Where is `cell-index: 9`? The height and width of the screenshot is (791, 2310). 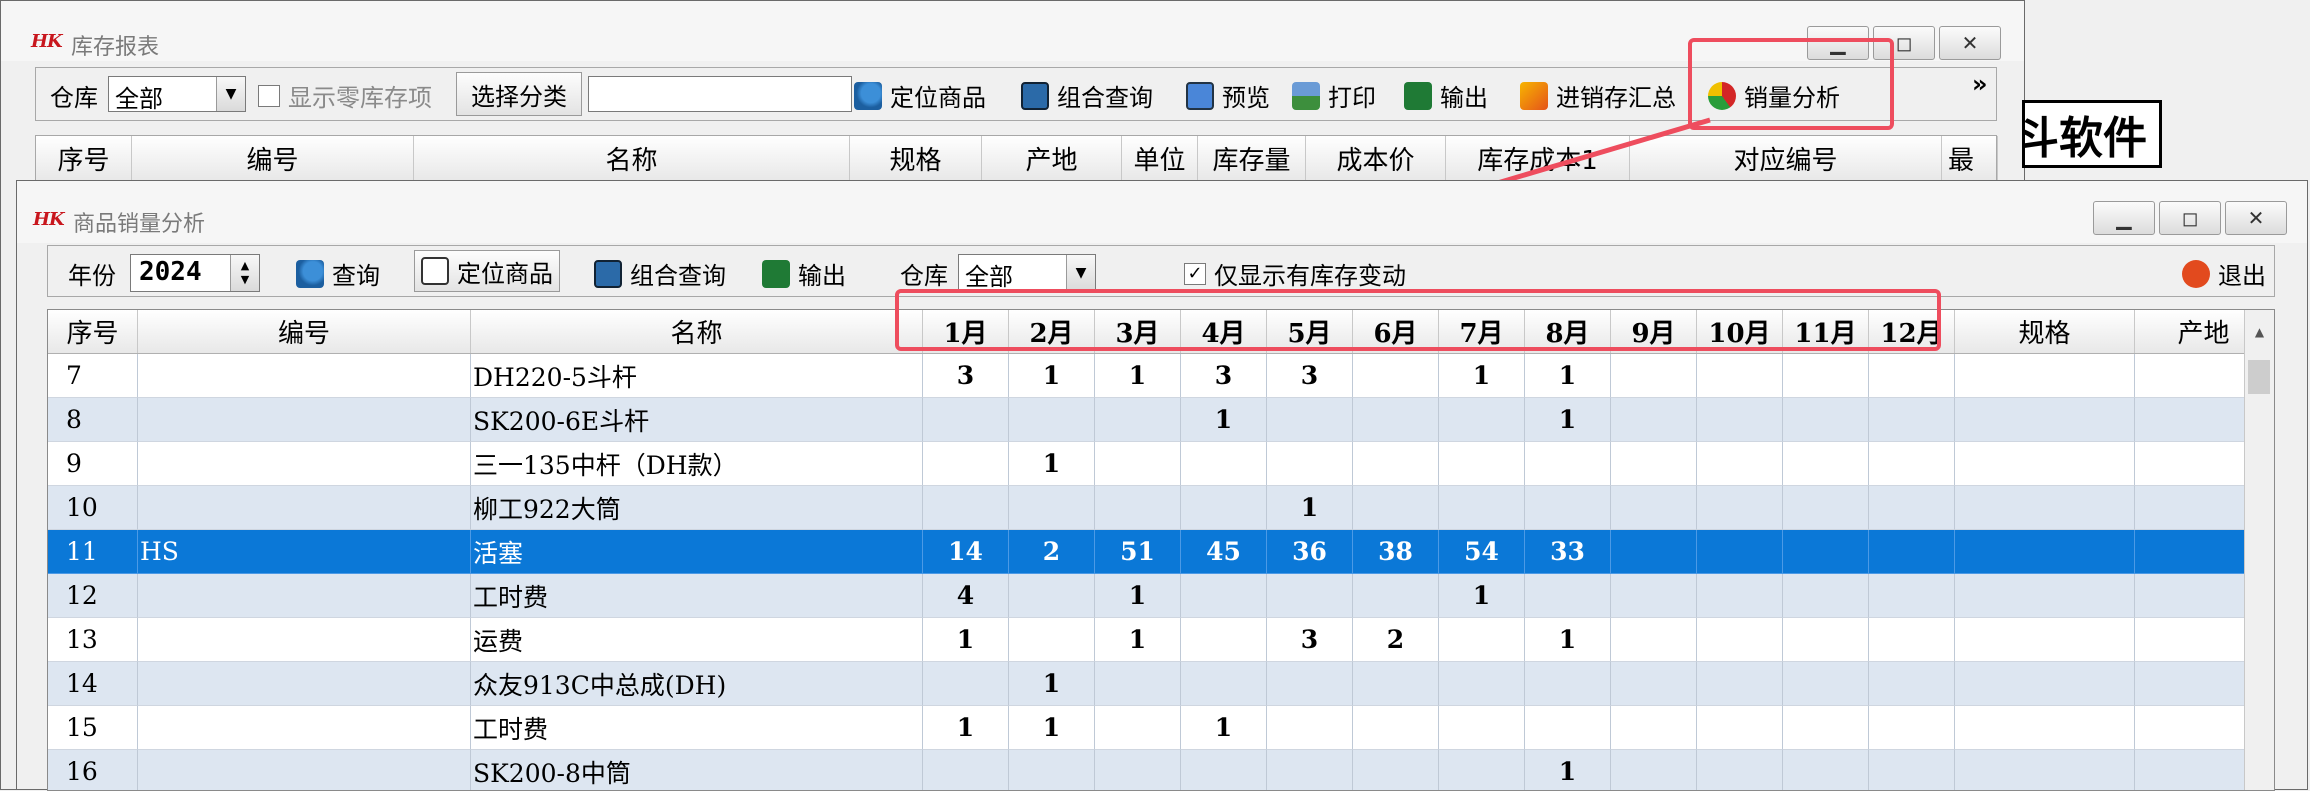 cell-index: 9 is located at coordinates (93, 464).